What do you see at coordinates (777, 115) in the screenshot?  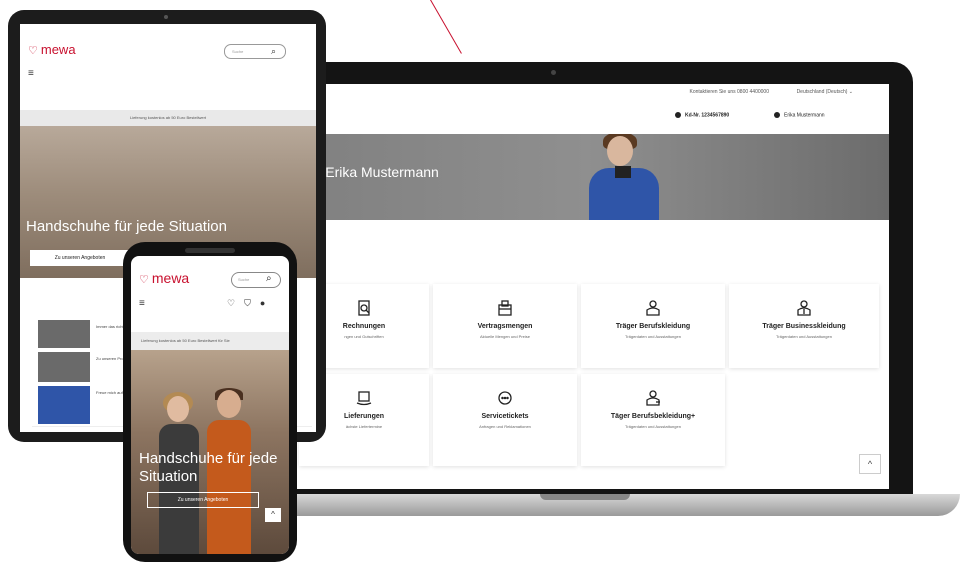 I see `user-avatar-icon` at bounding box center [777, 115].